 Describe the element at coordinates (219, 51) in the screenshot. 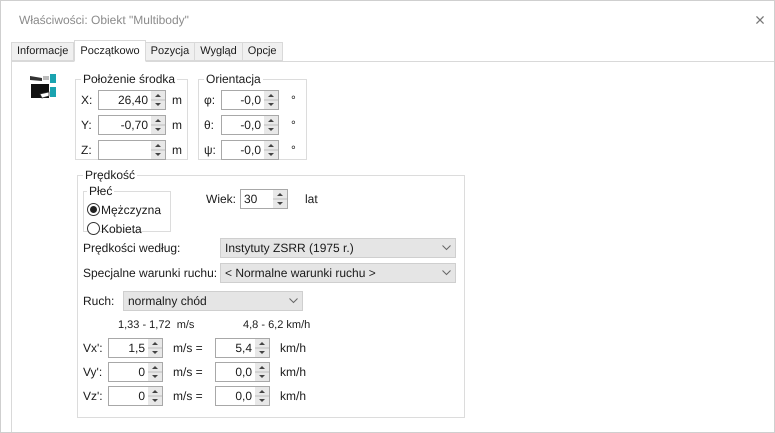

I see `tab: Wygląd` at that location.